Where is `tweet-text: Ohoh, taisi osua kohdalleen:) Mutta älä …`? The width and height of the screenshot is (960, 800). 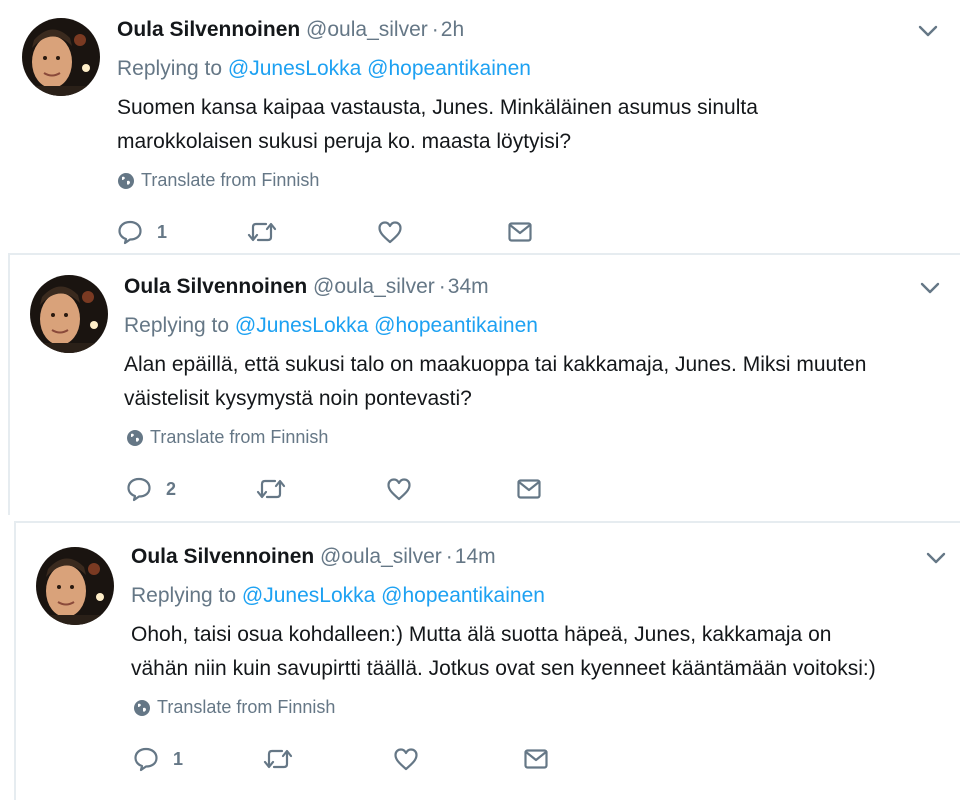 tweet-text: Ohoh, taisi osua kohdalleen:) Mutta älä … is located at coordinates (503, 651).